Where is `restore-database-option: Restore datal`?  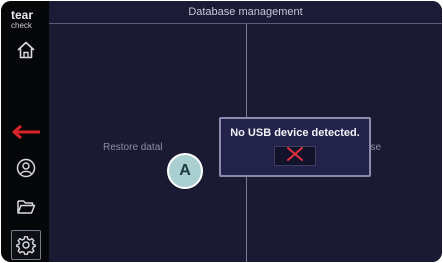
restore-database-option: Restore datal is located at coordinates (132, 147).